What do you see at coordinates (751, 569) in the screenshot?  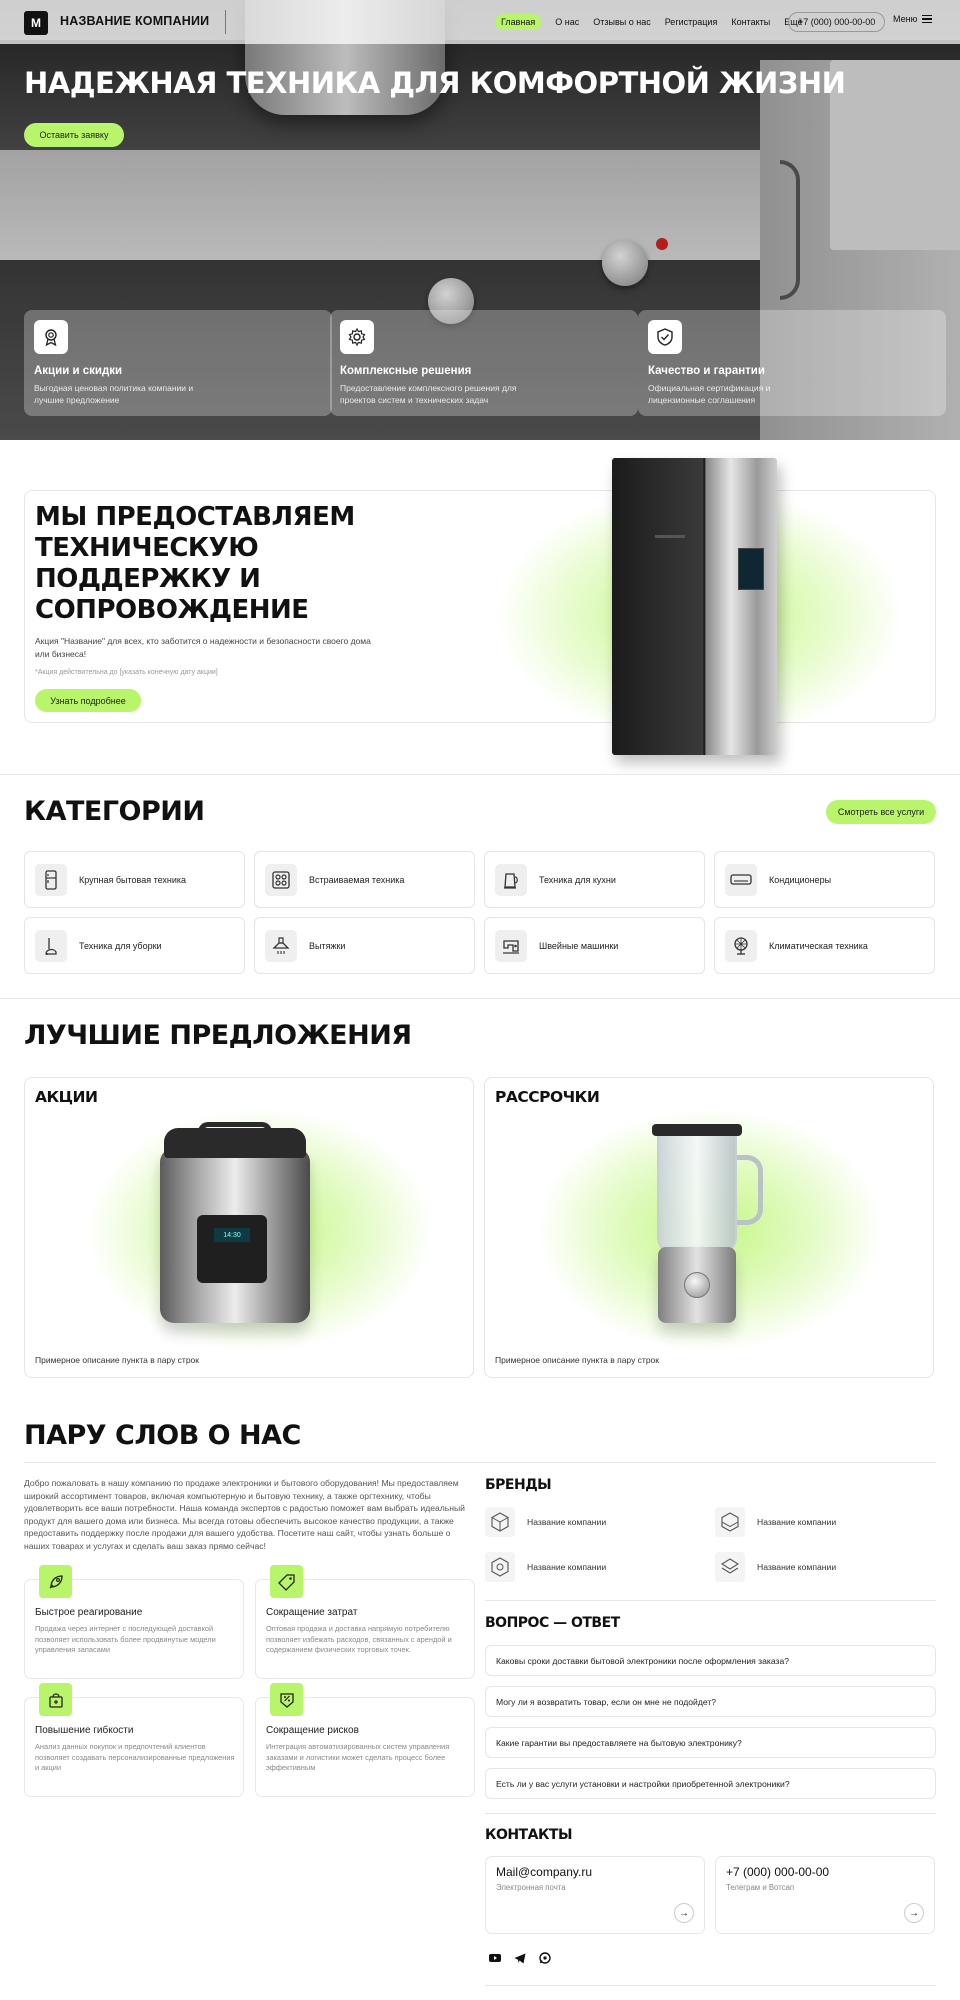 I see `fridge-display` at bounding box center [751, 569].